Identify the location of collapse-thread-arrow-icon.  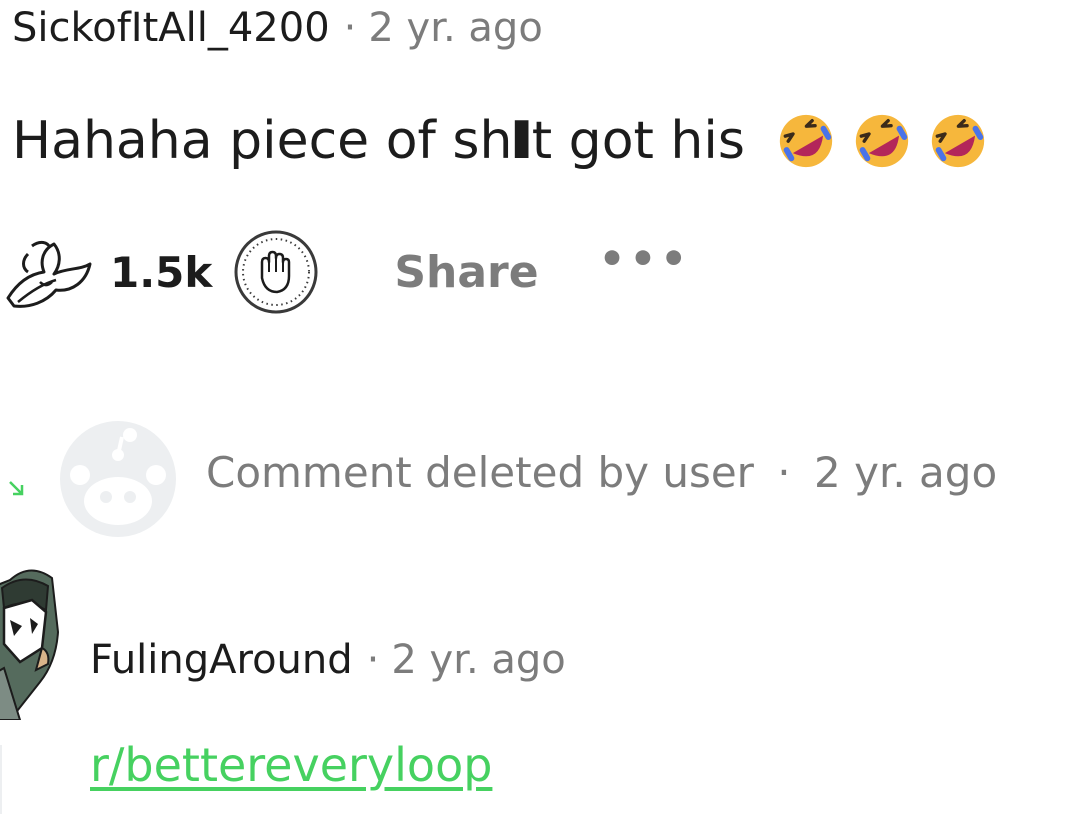
(17, 489).